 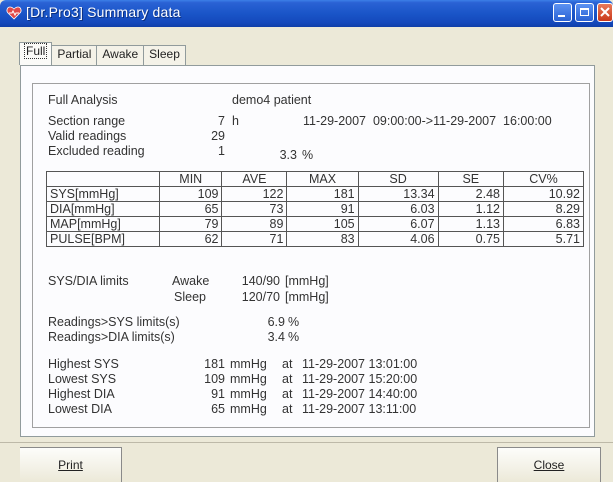 What do you see at coordinates (427, 121) in the screenshot?
I see `section-range-span: 11-29-2007 09:00:00->11-29-2007 16:00:00` at bounding box center [427, 121].